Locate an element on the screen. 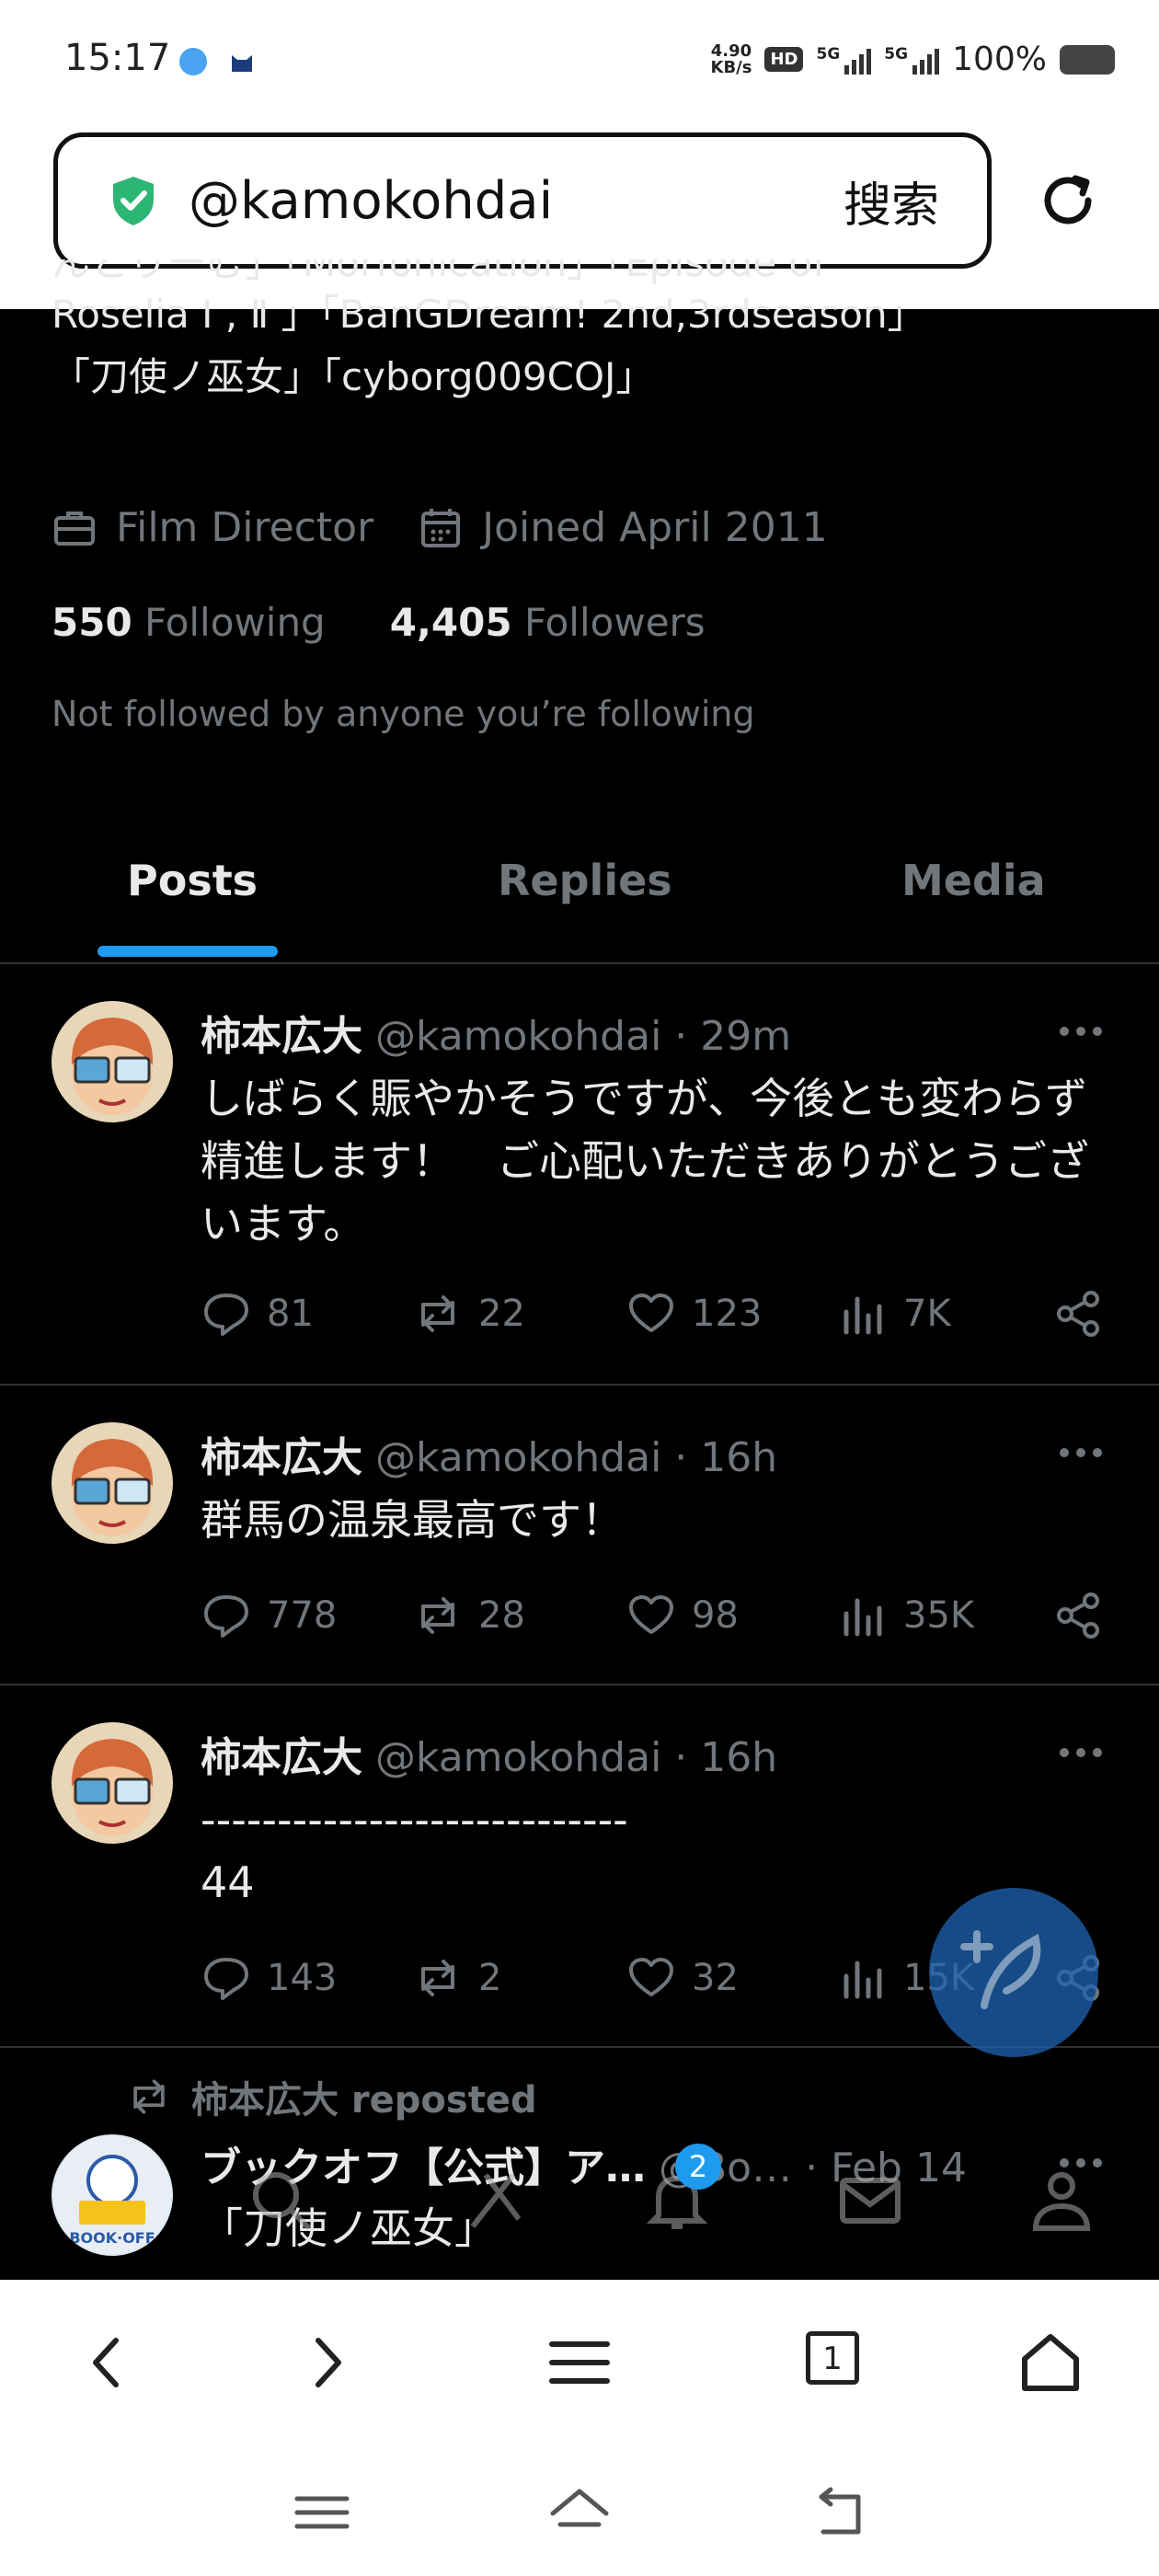  back-nav-icon is located at coordinates (837, 2512).